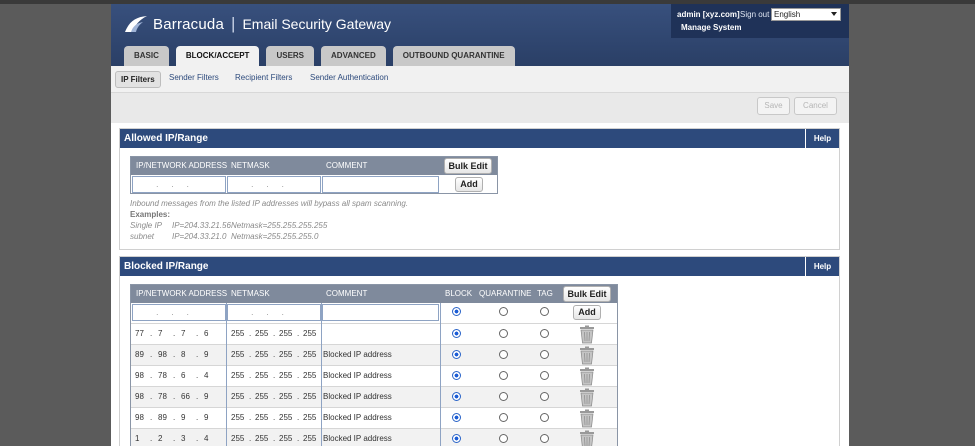  Describe the element at coordinates (137, 438) in the screenshot. I see `ip-octet: 1` at that location.